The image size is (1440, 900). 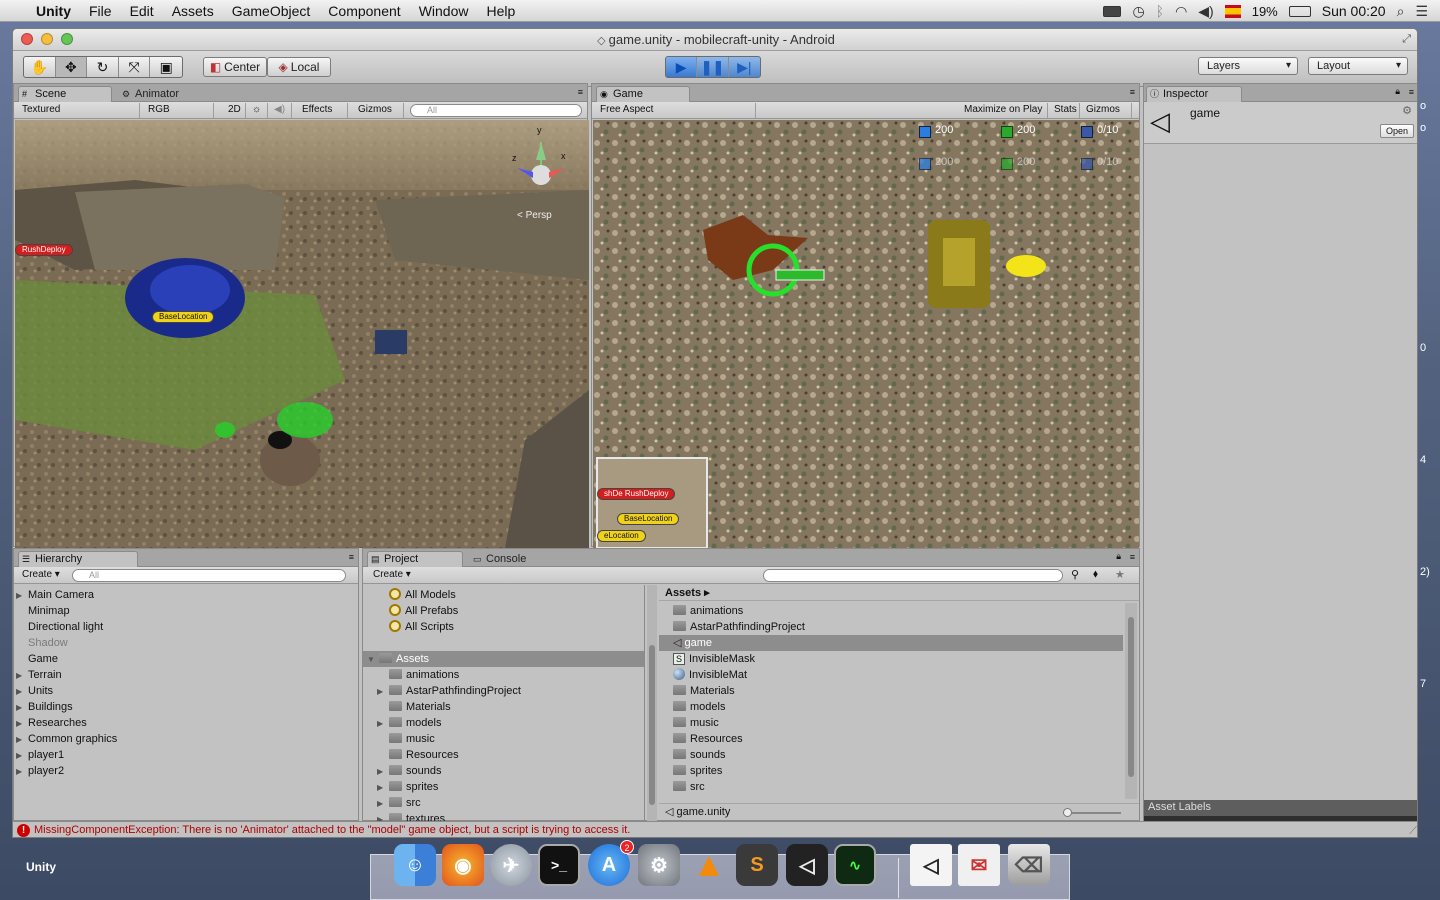 What do you see at coordinates (27, 39) in the screenshot?
I see `close-button` at bounding box center [27, 39].